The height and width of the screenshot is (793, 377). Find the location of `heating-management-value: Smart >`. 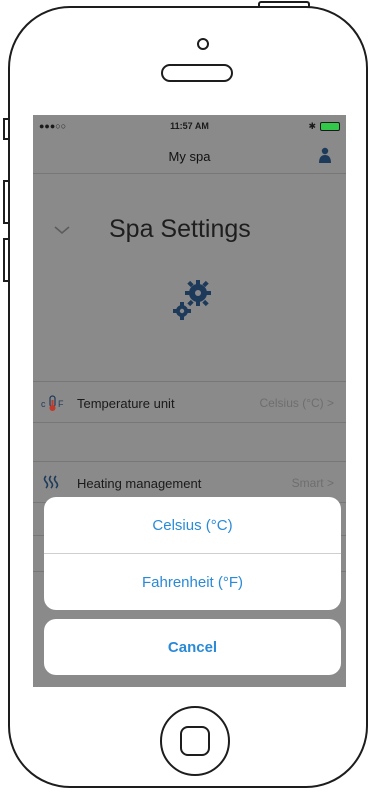

heating-management-value: Smart > is located at coordinates (312, 483).